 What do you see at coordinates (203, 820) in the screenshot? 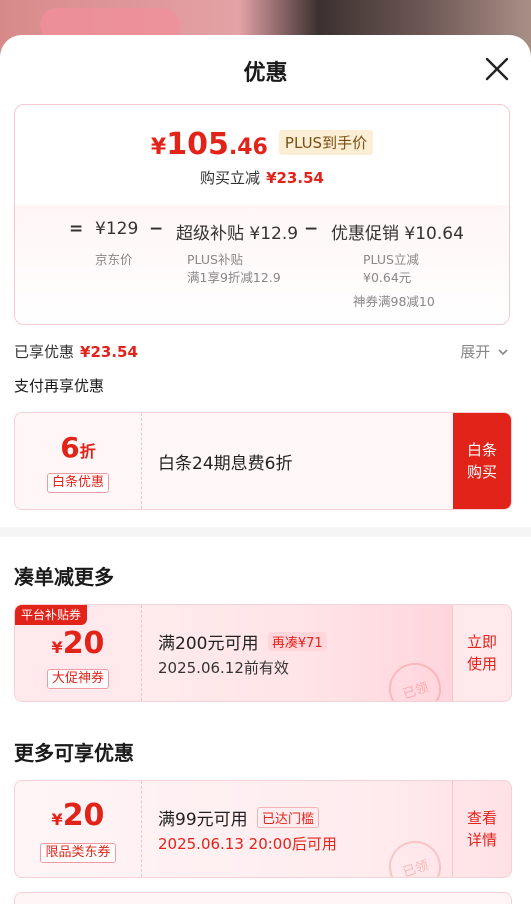
I see `coupon-condition: 满99元可用` at bounding box center [203, 820].